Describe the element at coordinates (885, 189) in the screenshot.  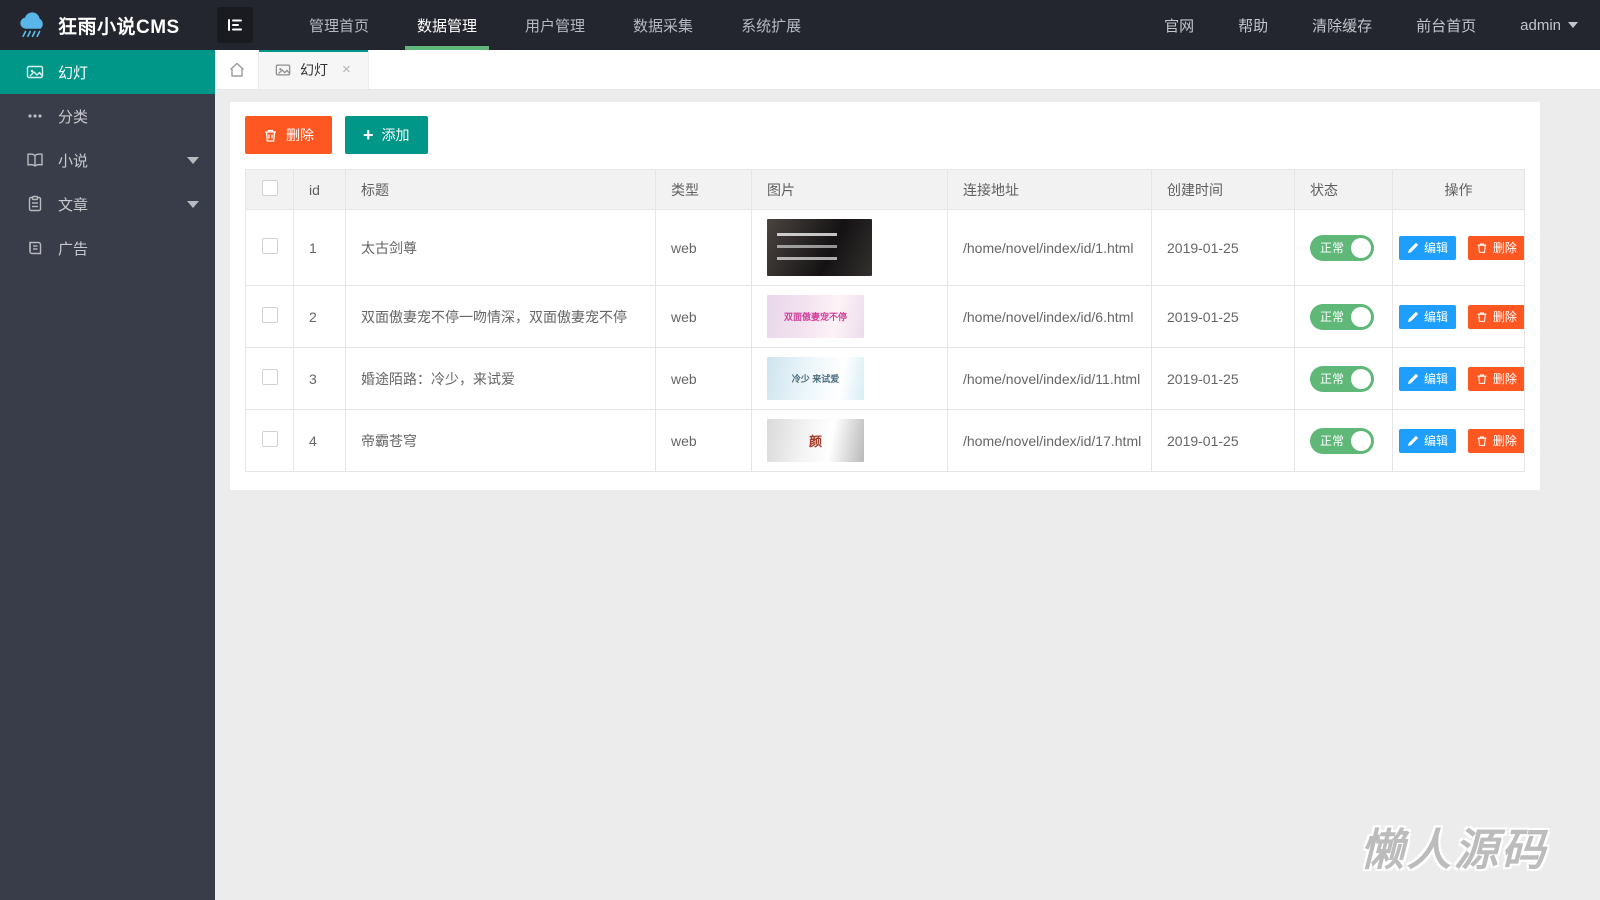
I see `table-header-row: id 标题 类型 图片 连接地址 创建时间 状态 操作` at that location.